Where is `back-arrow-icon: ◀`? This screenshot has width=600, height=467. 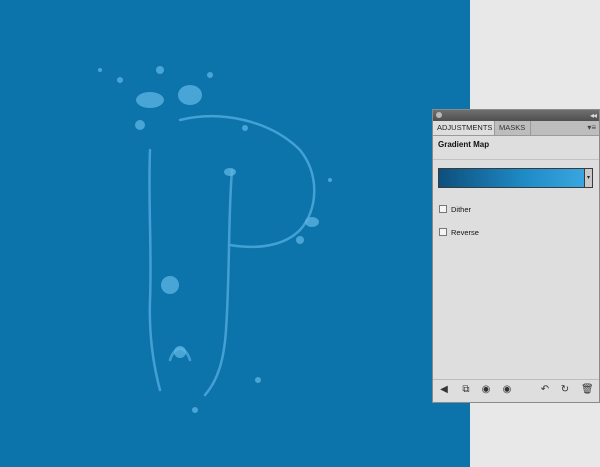
back-arrow-icon: ◀ is located at coordinates (444, 390).